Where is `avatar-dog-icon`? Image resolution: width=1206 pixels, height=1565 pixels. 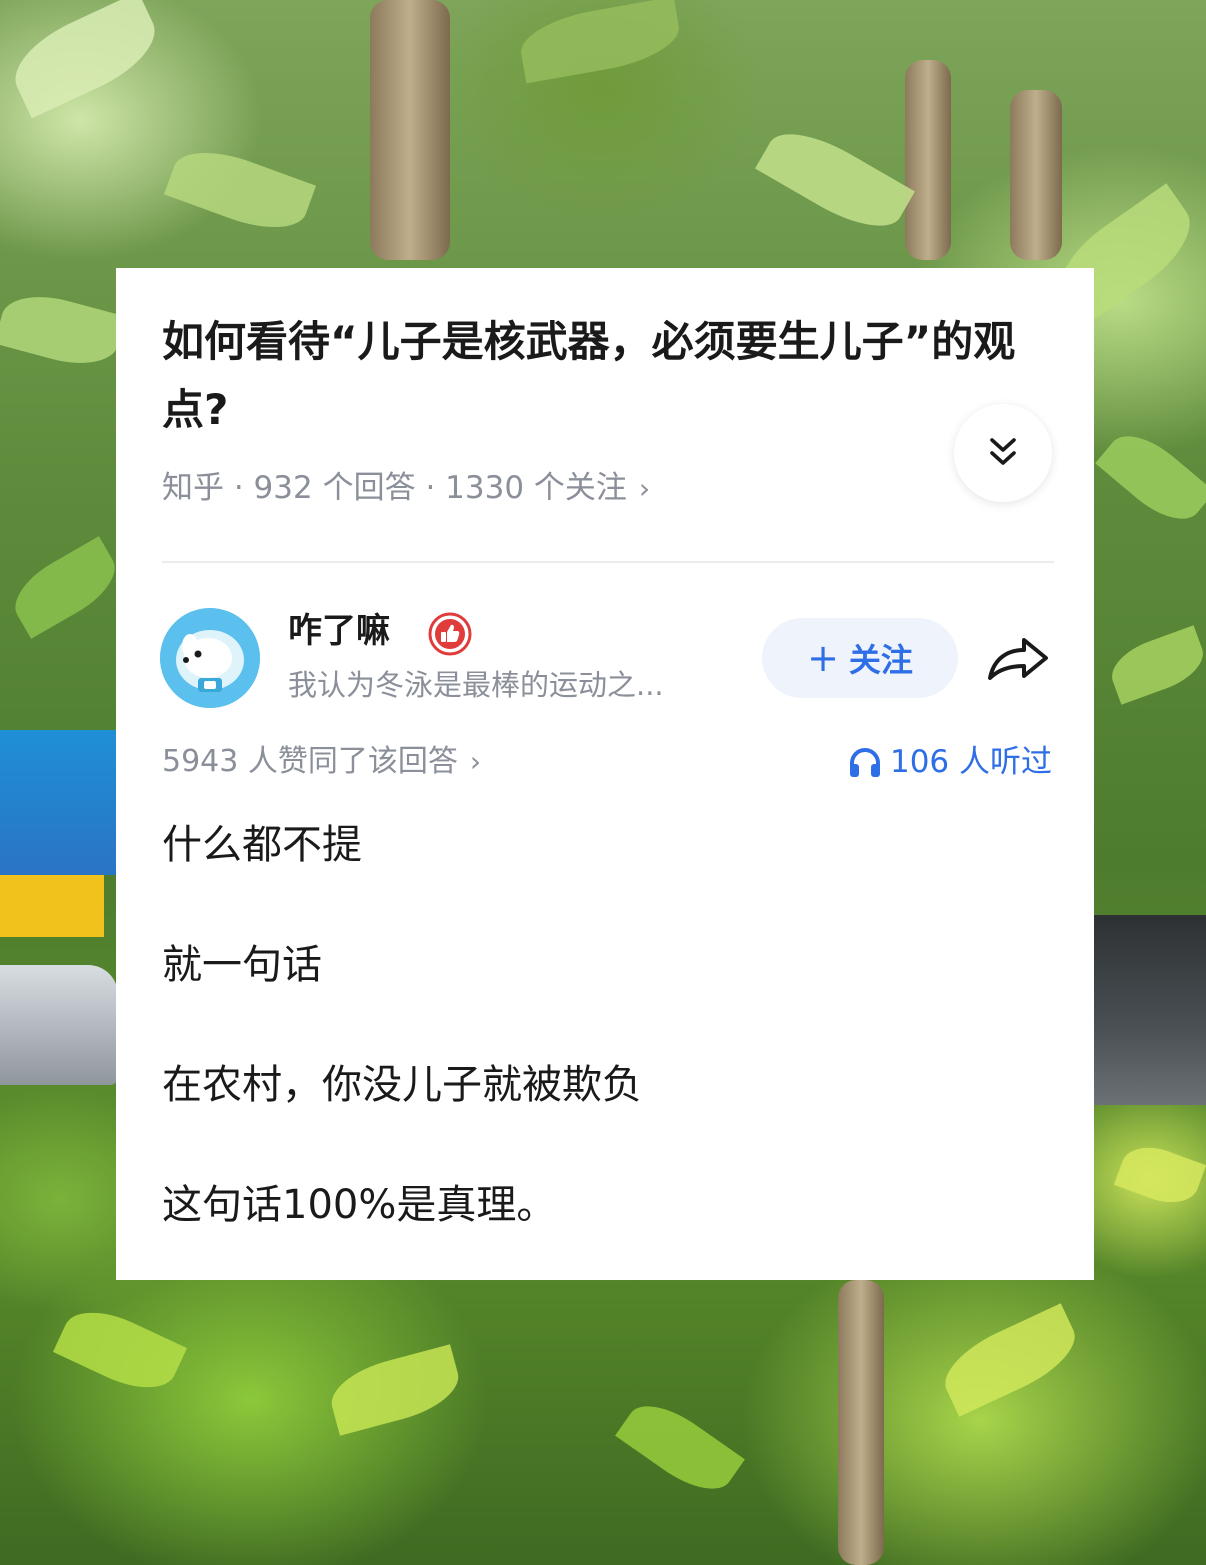
avatar-dog-icon is located at coordinates (210, 658).